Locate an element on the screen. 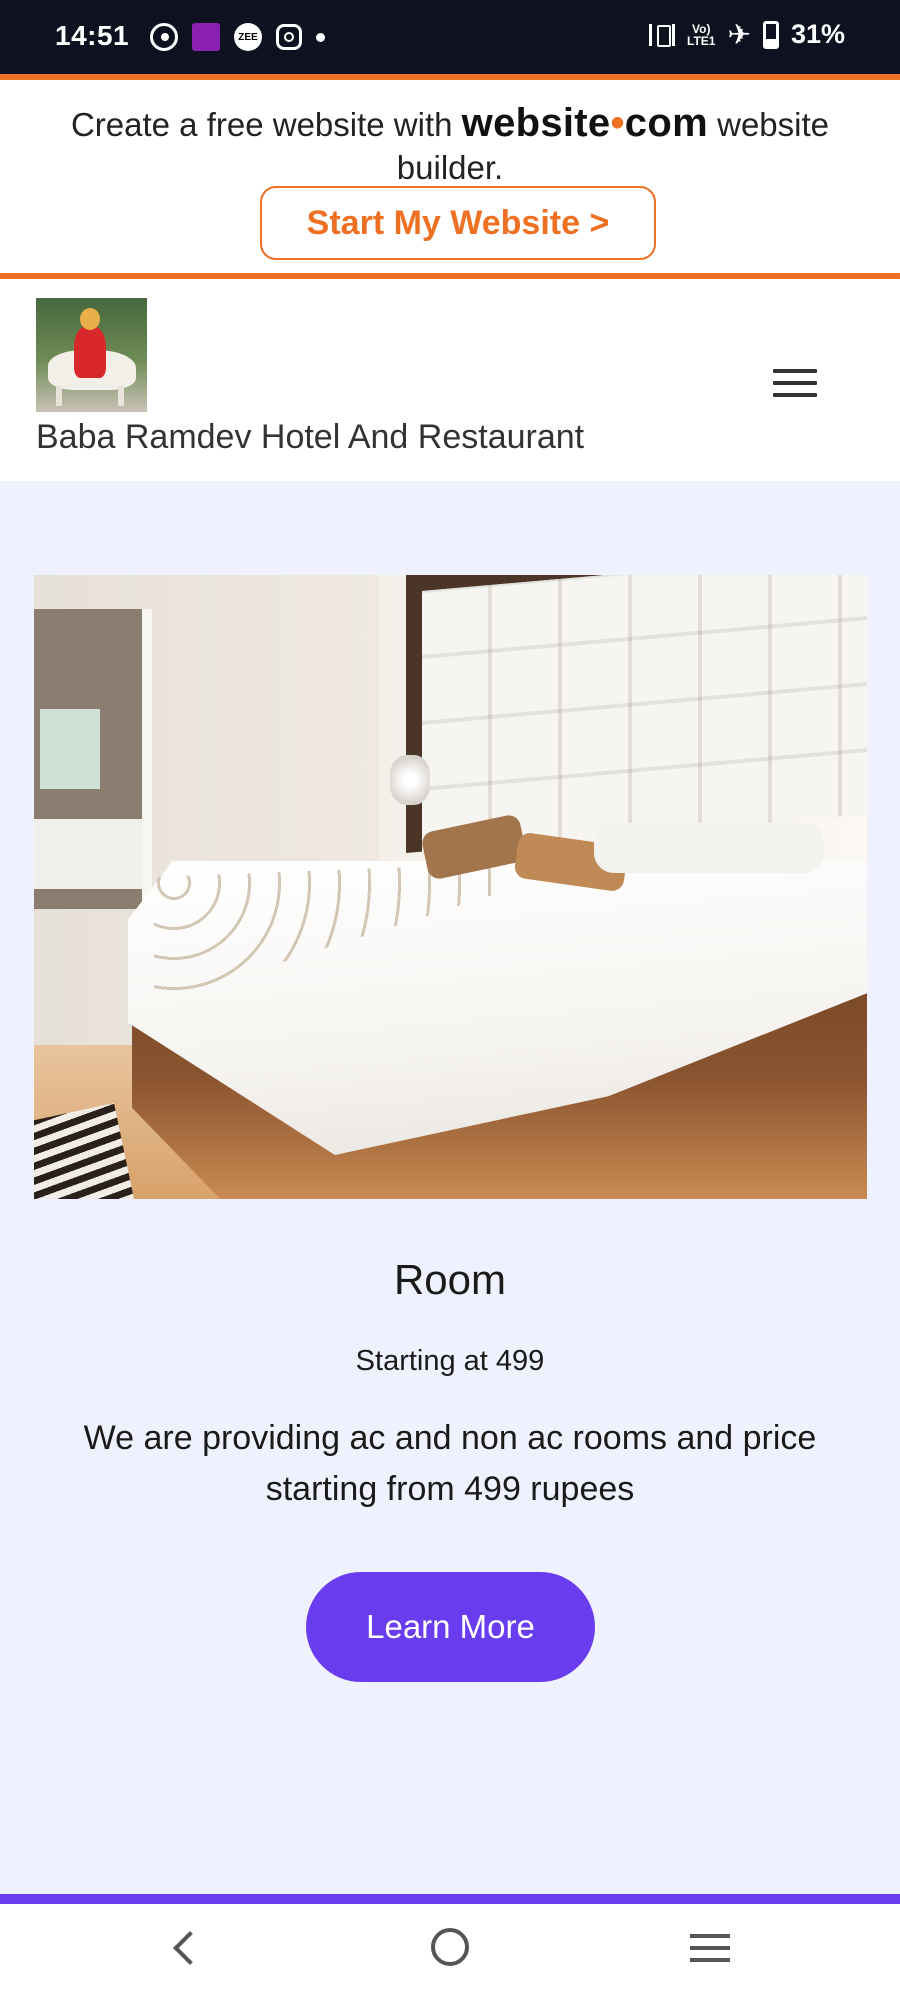  battery-percent: 31% is located at coordinates (817, 34).